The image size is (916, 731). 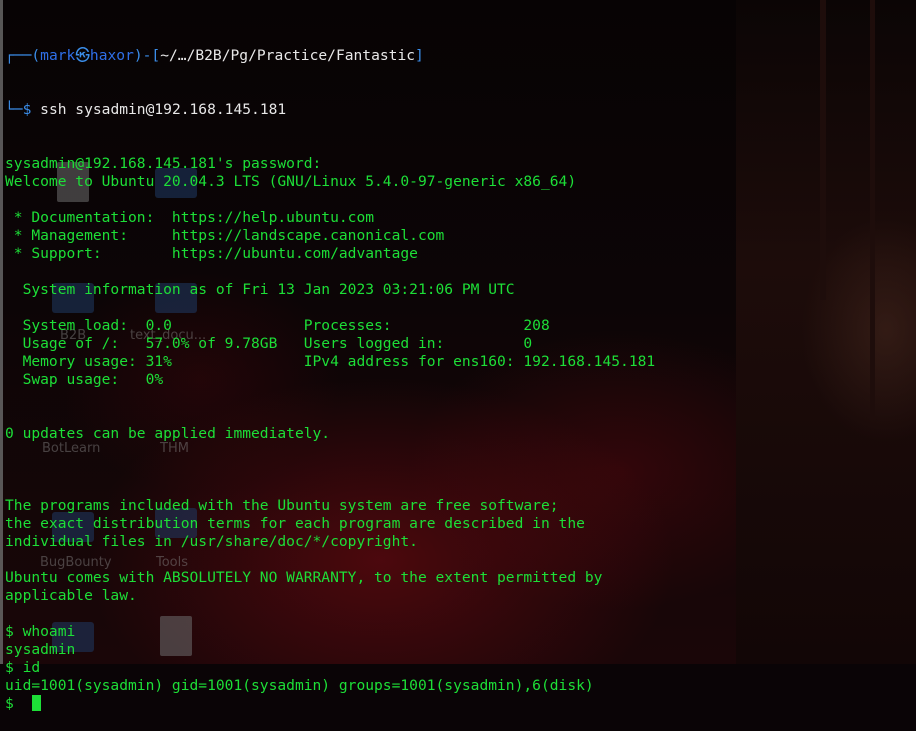 What do you see at coordinates (1, 332) in the screenshot?
I see `window-left-border` at bounding box center [1, 332].